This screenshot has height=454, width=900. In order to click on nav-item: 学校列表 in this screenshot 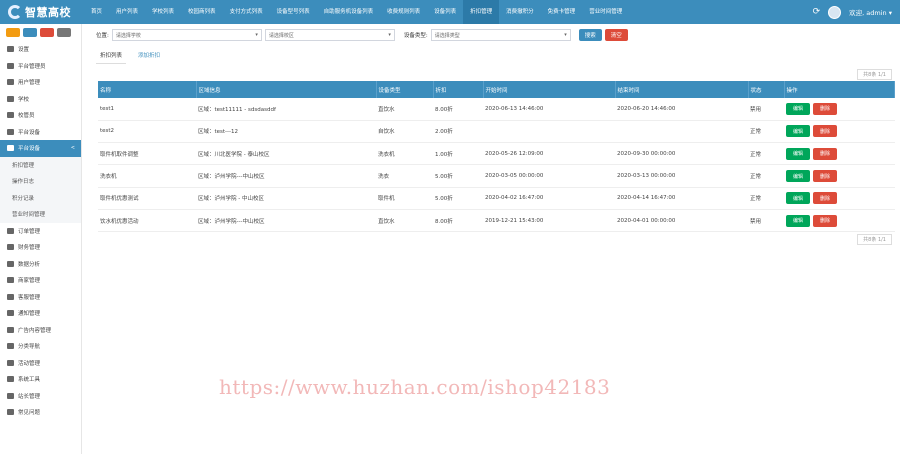, I will do `click(163, 12)`.